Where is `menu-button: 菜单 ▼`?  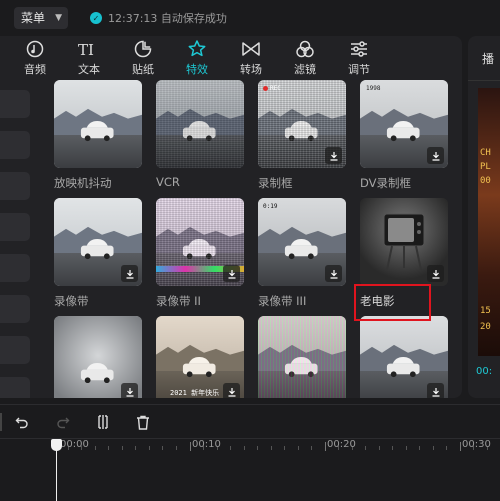 menu-button: 菜单 ▼ is located at coordinates (41, 18).